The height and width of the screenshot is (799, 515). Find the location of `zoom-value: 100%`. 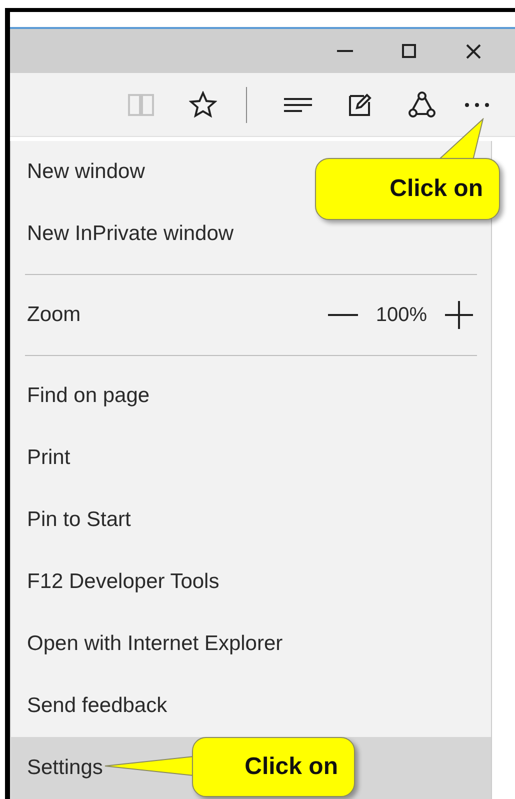

zoom-value: 100% is located at coordinates (401, 315).